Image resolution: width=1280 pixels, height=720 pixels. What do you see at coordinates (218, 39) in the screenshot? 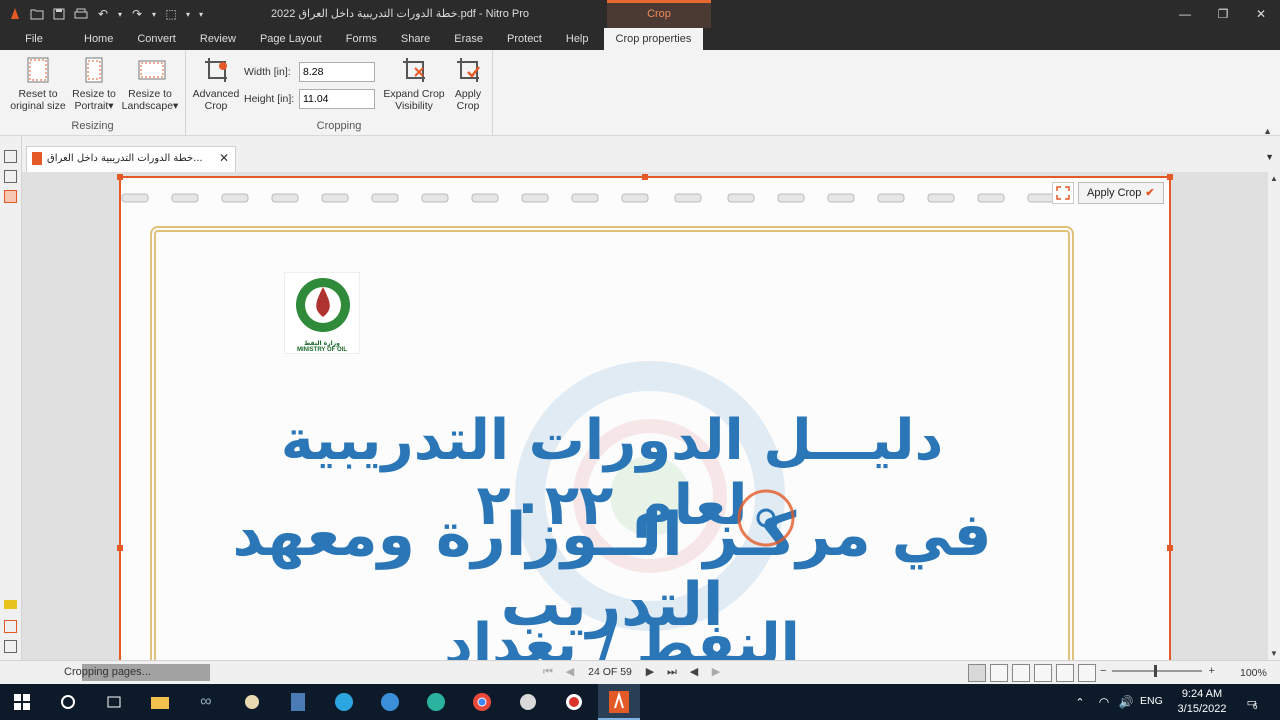
I see `tab-review: Review` at bounding box center [218, 39].